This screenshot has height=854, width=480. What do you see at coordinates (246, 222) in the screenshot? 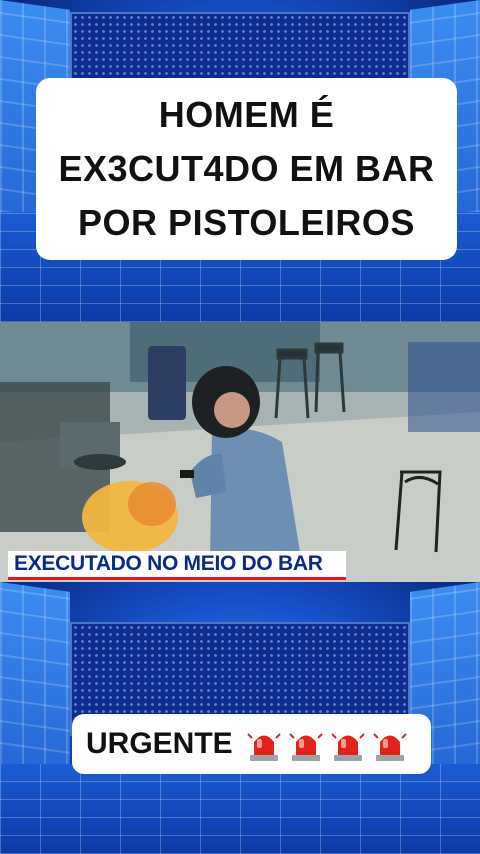
I see `headline-line-3: POR PISTOLEIROS` at bounding box center [246, 222].